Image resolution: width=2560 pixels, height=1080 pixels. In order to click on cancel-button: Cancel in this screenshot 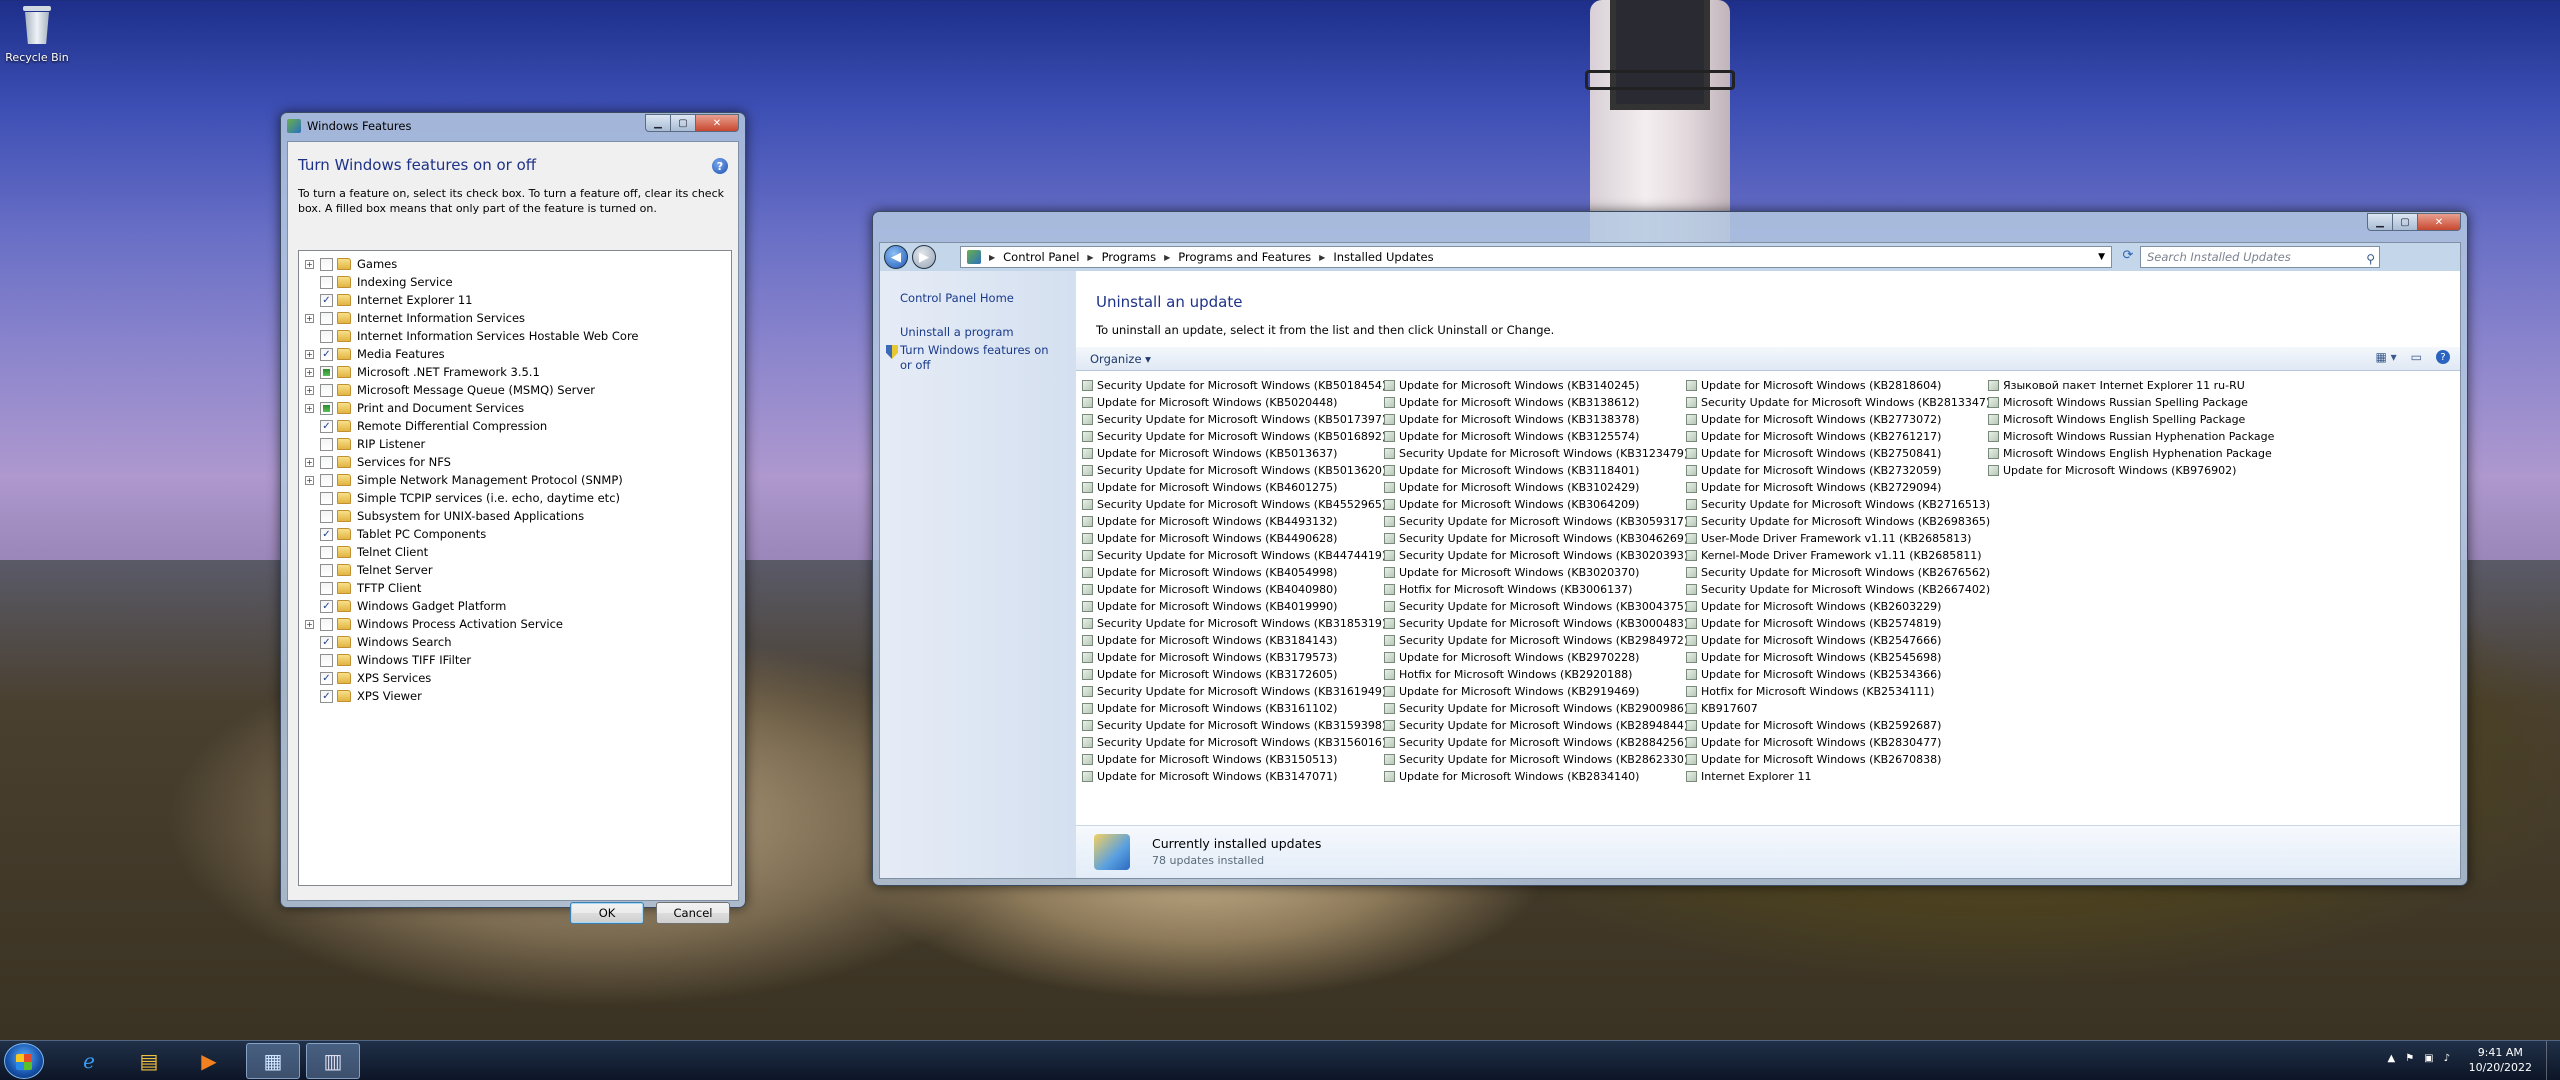, I will do `click(693, 913)`.